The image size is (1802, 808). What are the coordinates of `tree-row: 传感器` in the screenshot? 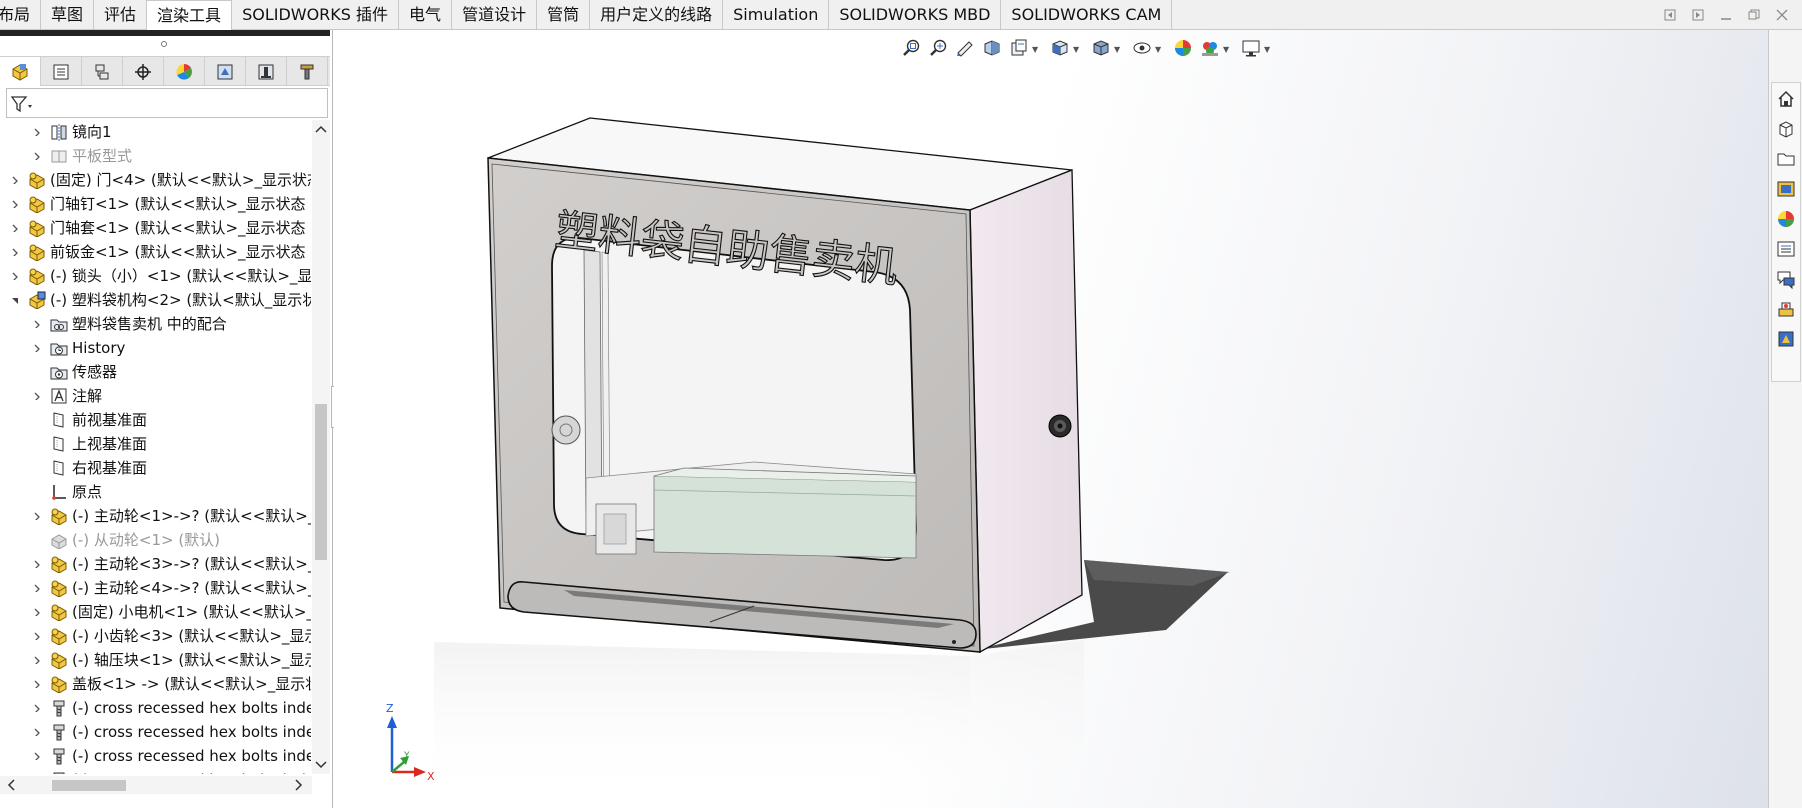 It's located at (155, 372).